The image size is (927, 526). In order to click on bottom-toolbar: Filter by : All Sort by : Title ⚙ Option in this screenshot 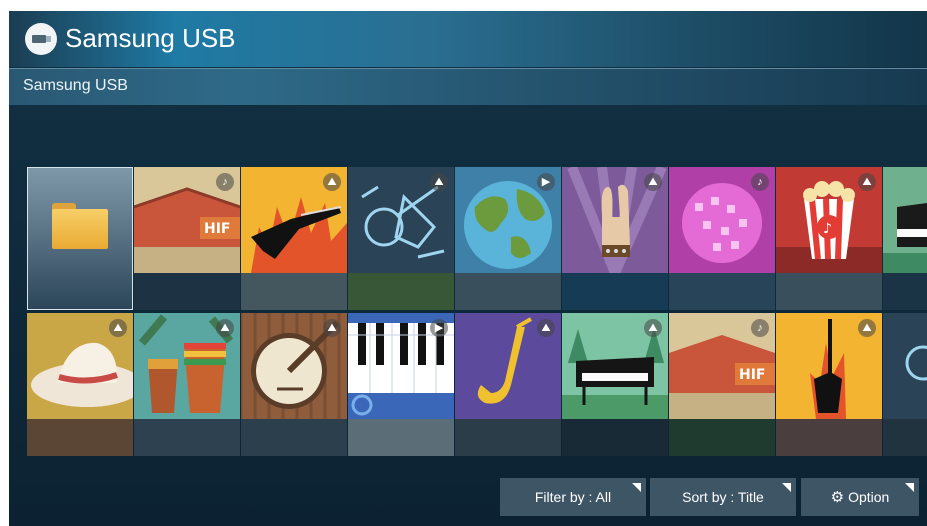, I will do `click(468, 501)`.